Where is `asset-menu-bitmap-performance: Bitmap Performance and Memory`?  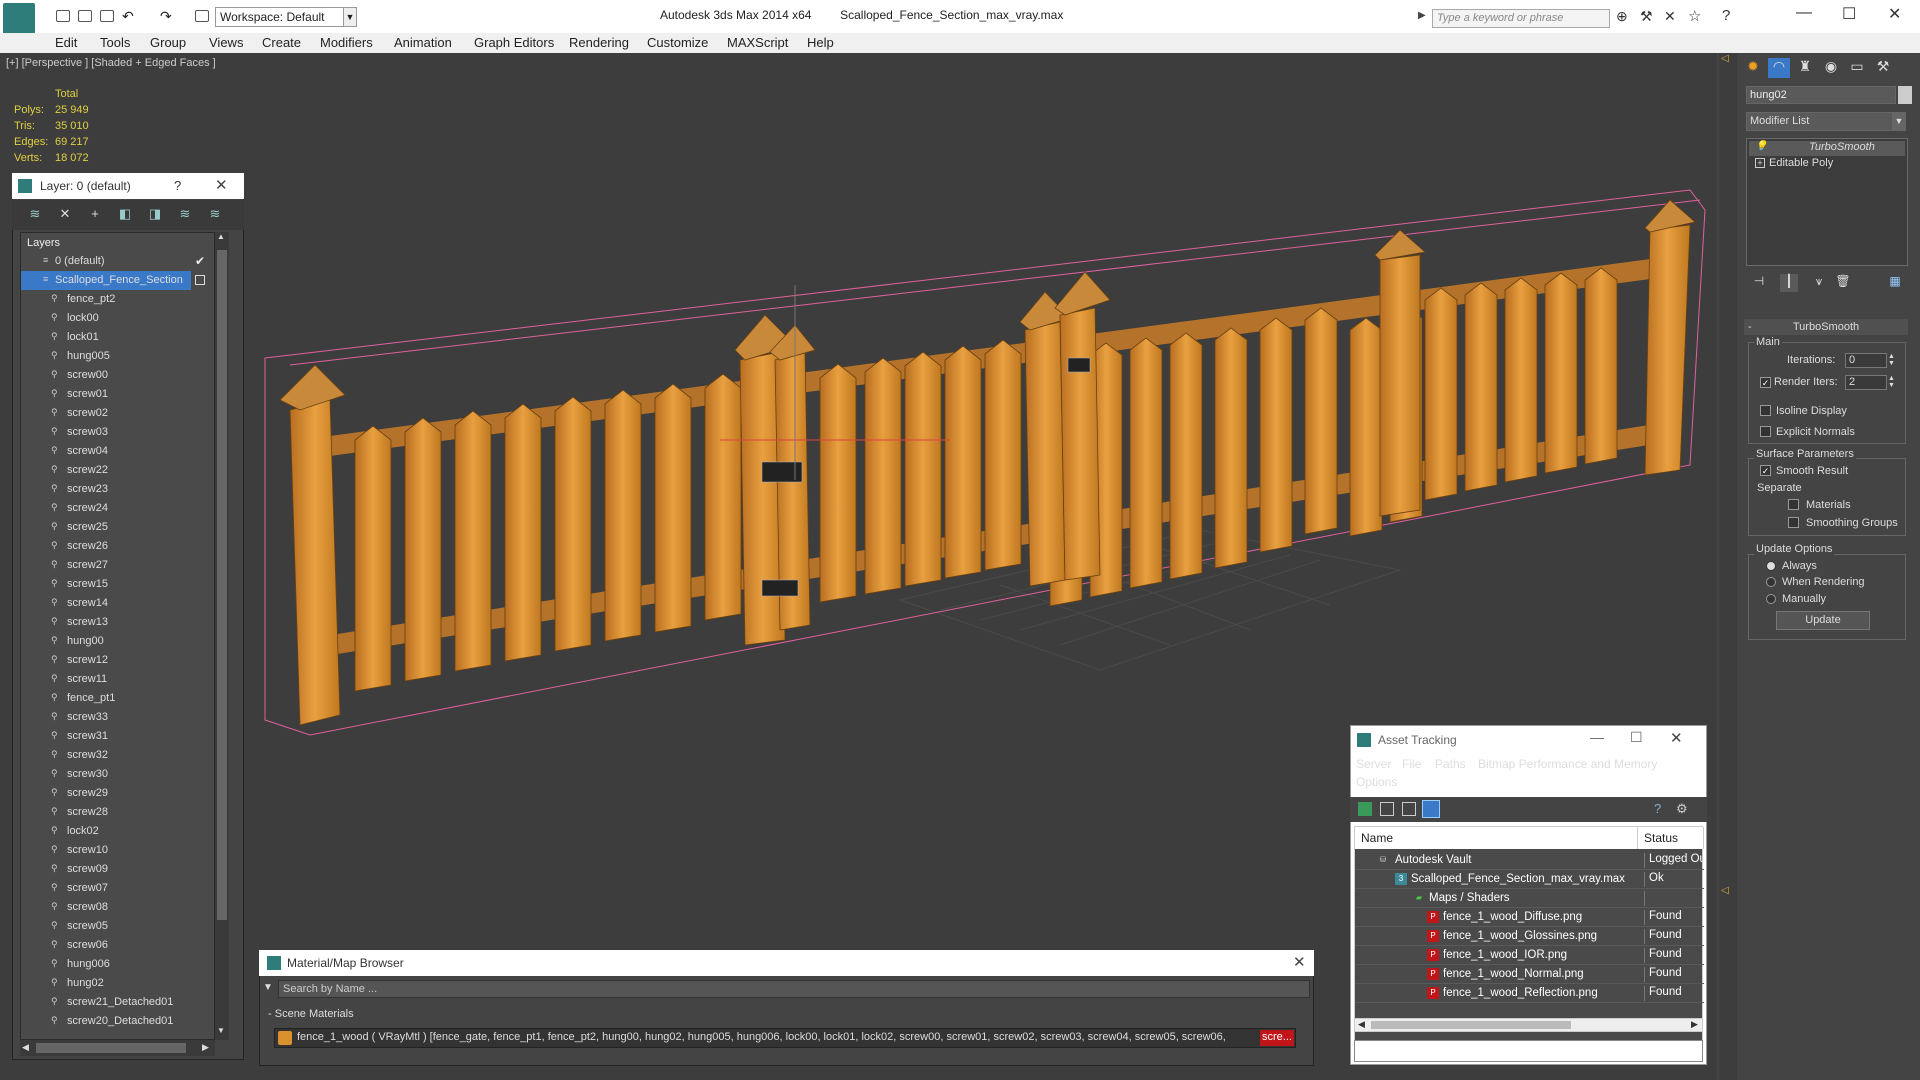 asset-menu-bitmap-performance: Bitmap Performance and Memory is located at coordinates (1567, 764).